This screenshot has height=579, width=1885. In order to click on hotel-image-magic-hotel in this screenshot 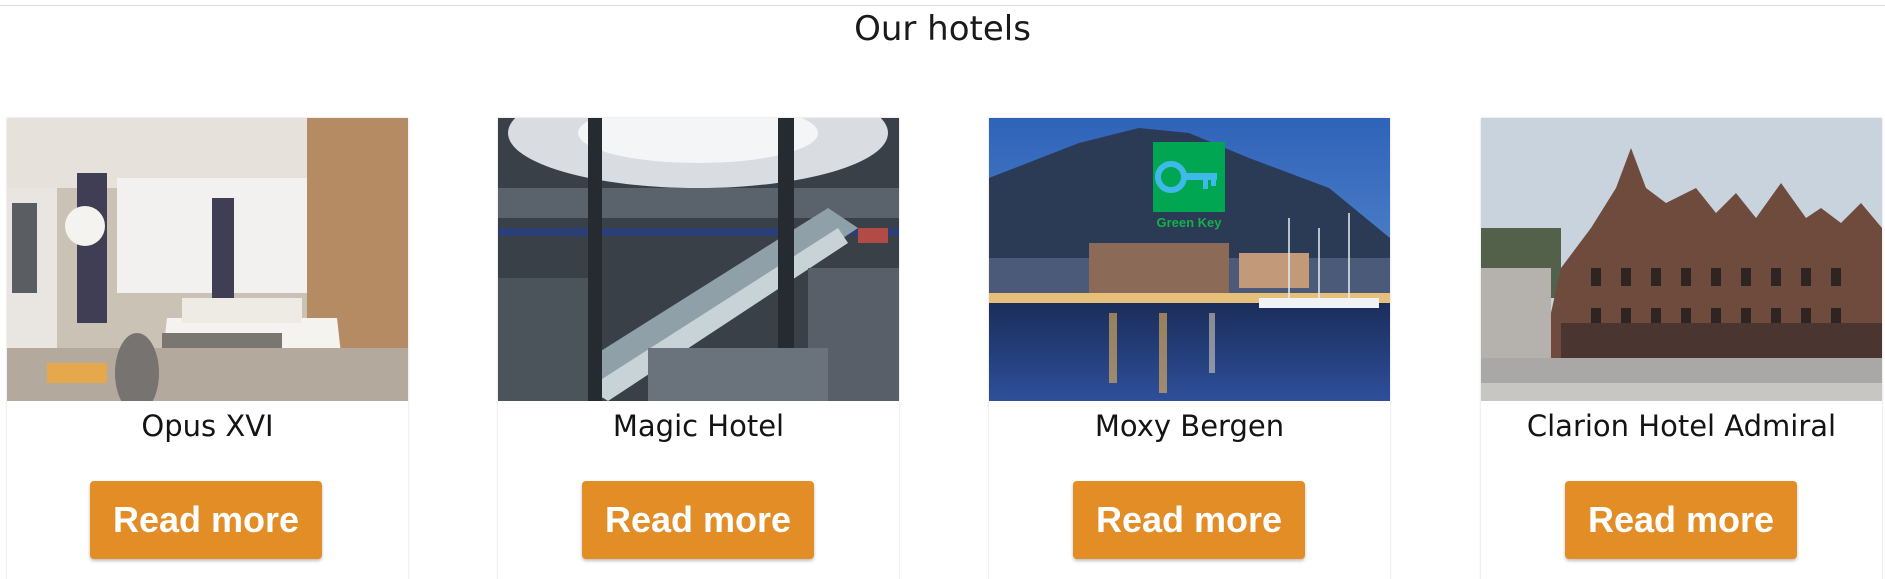, I will do `click(698, 259)`.